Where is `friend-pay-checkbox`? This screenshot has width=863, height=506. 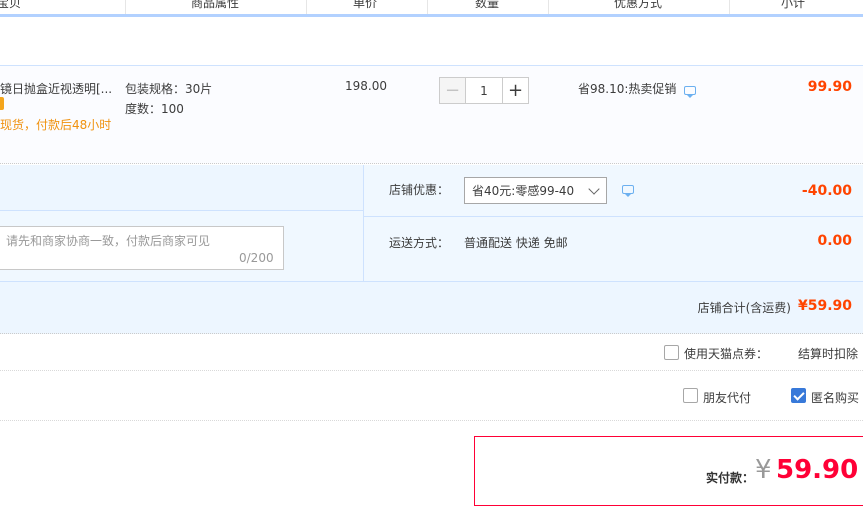
friend-pay-checkbox is located at coordinates (690, 395).